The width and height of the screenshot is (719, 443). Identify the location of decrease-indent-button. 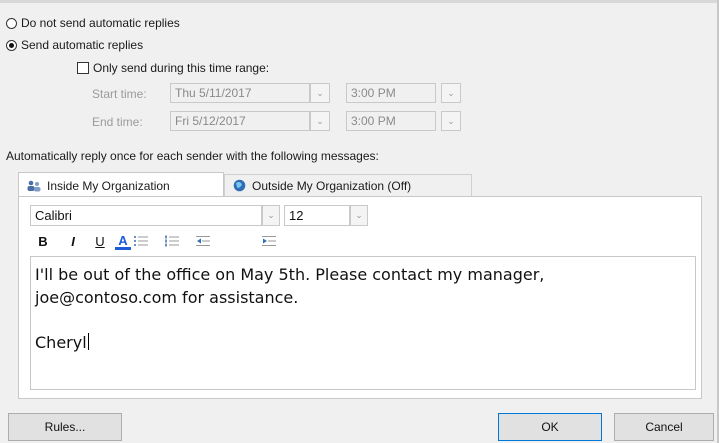
(203, 241).